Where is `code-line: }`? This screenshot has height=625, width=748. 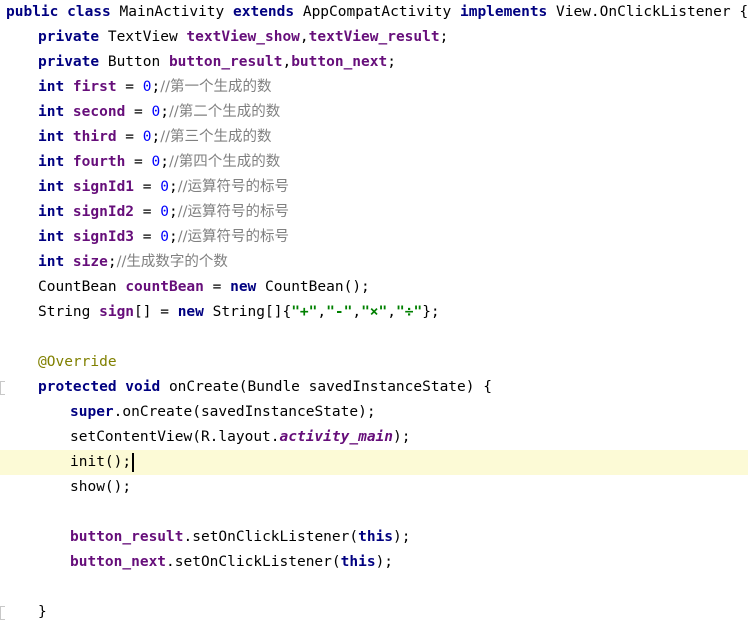
code-line: } is located at coordinates (374, 612).